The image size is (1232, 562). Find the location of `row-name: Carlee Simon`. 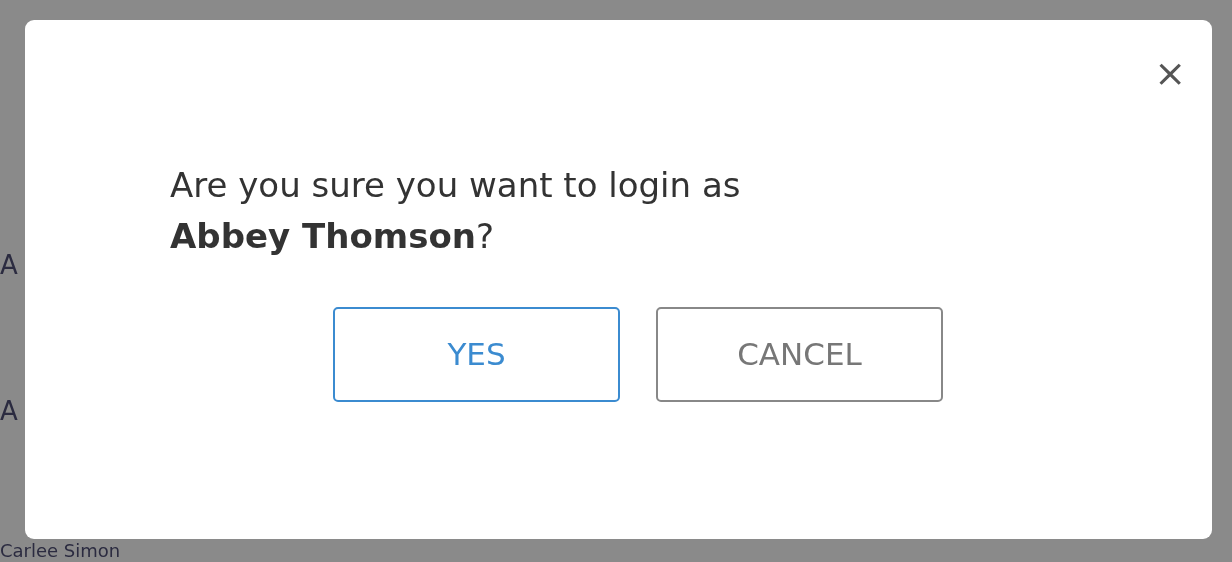

row-name: Carlee Simon is located at coordinates (60, 551).